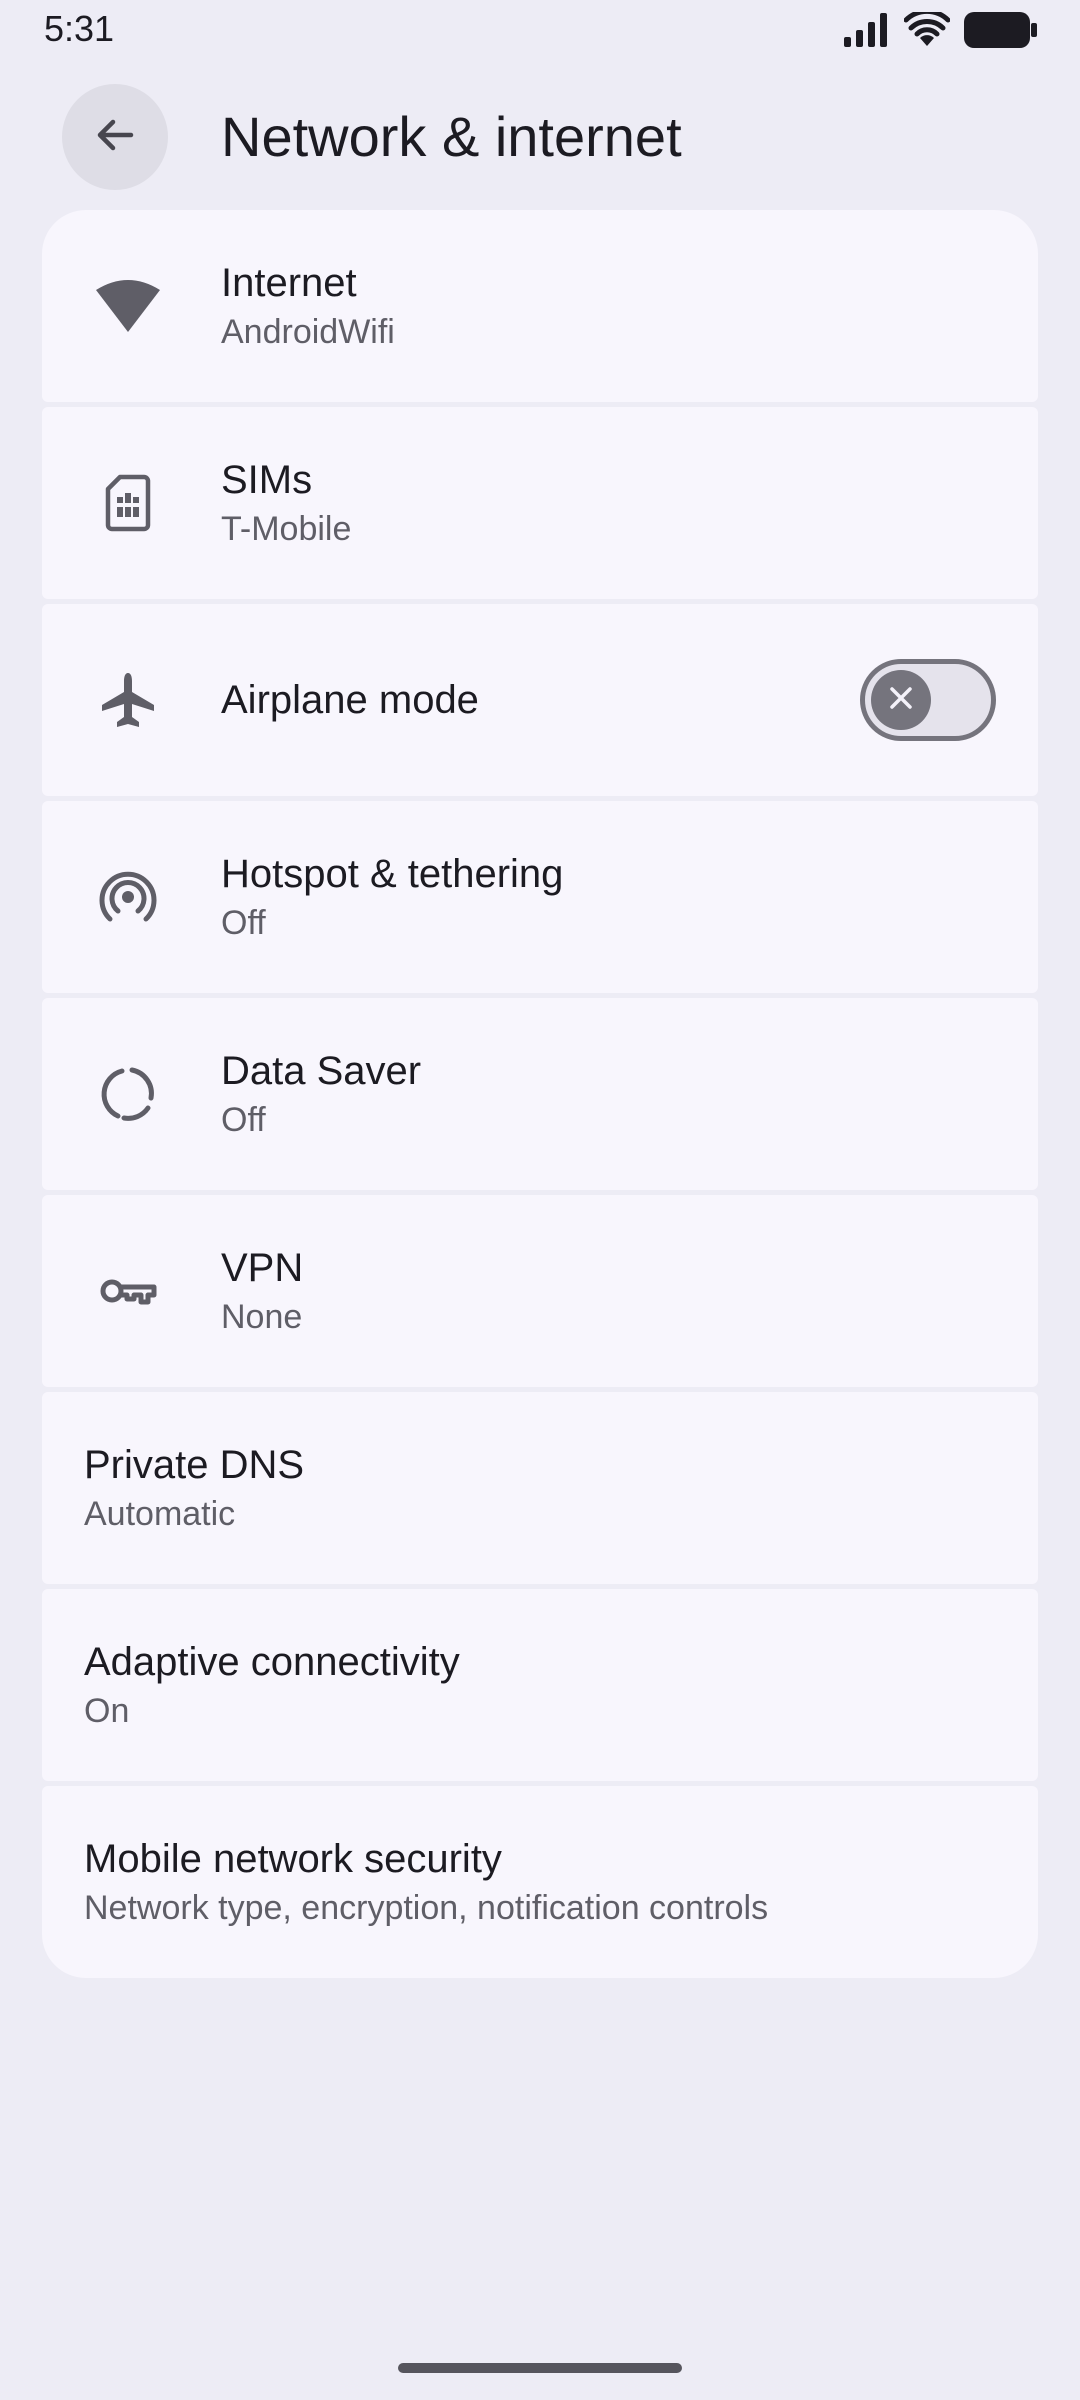  Describe the element at coordinates (128, 897) in the screenshot. I see `hotspot-icon` at that location.